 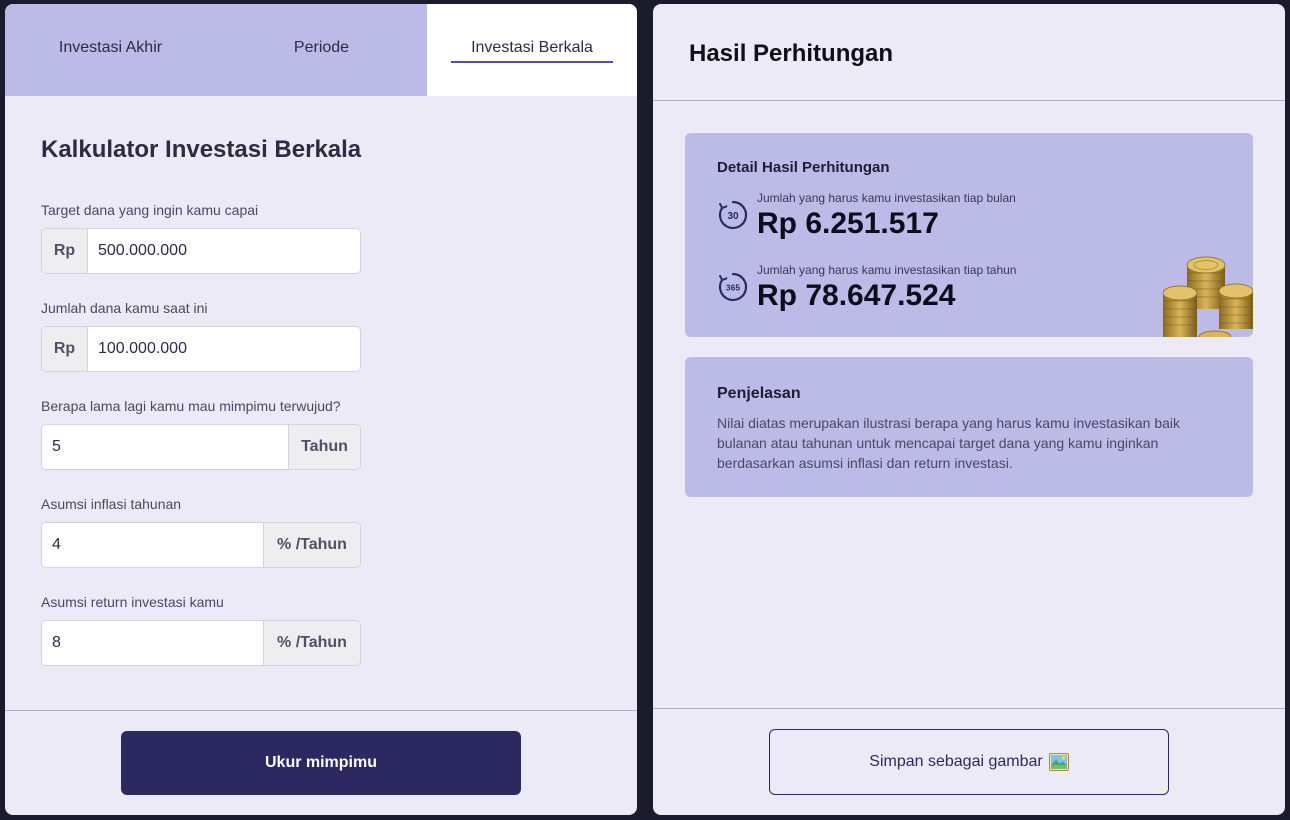 I want to click on tab-label: Investasi Akhir, so click(x=110, y=47).